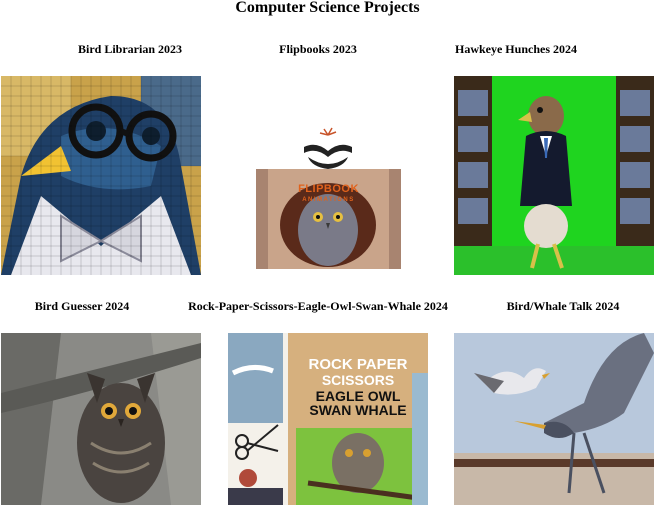 The width and height of the screenshot is (665, 505). What do you see at coordinates (328, 189) in the screenshot?
I see `flipbook-logo-text: FLIPBOOK` at bounding box center [328, 189].